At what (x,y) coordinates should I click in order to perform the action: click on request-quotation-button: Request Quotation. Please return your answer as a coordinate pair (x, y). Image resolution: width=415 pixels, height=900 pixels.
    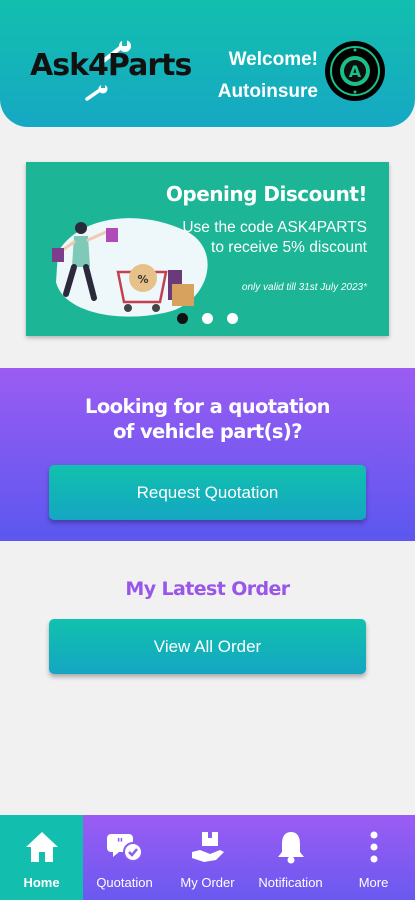
    Looking at the image, I should click on (207, 492).